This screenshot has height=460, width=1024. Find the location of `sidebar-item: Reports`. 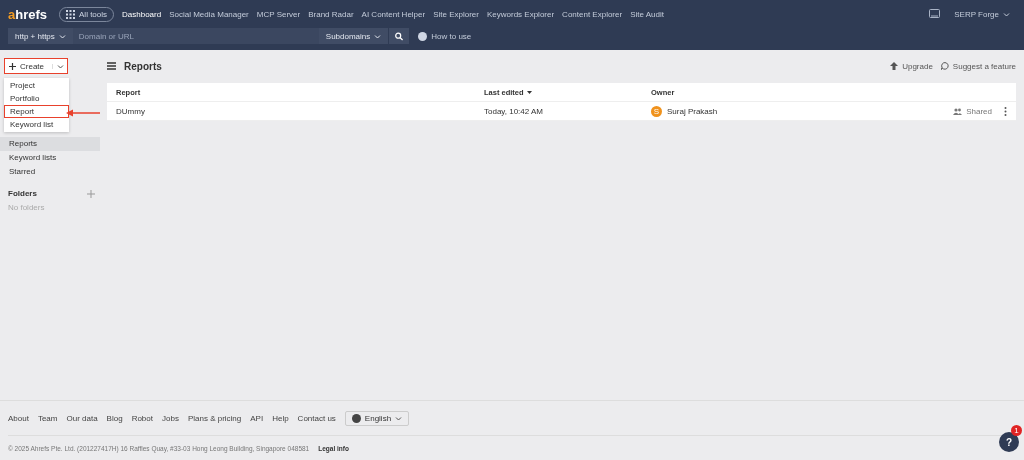

sidebar-item: Reports is located at coordinates (50, 144).